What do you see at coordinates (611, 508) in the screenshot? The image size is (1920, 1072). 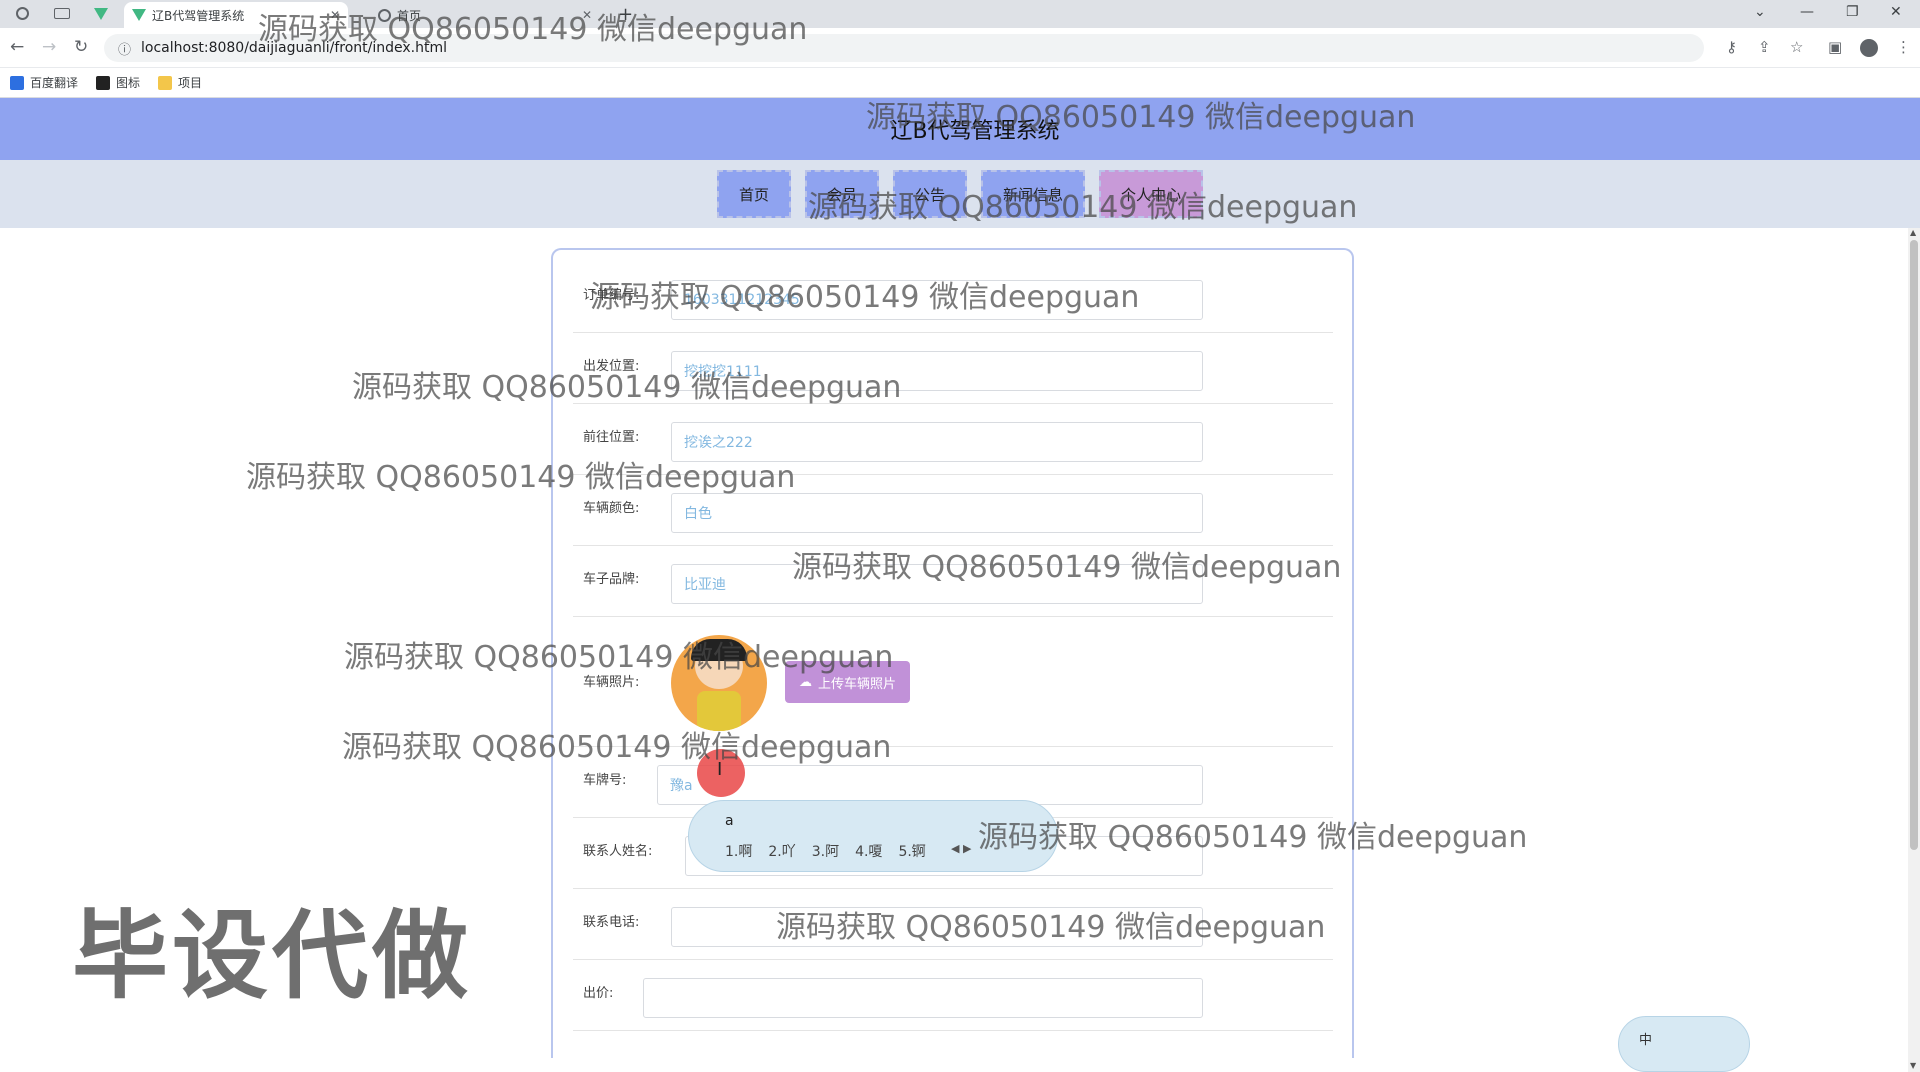 I see `field-label: 车辆颜色:` at bounding box center [611, 508].